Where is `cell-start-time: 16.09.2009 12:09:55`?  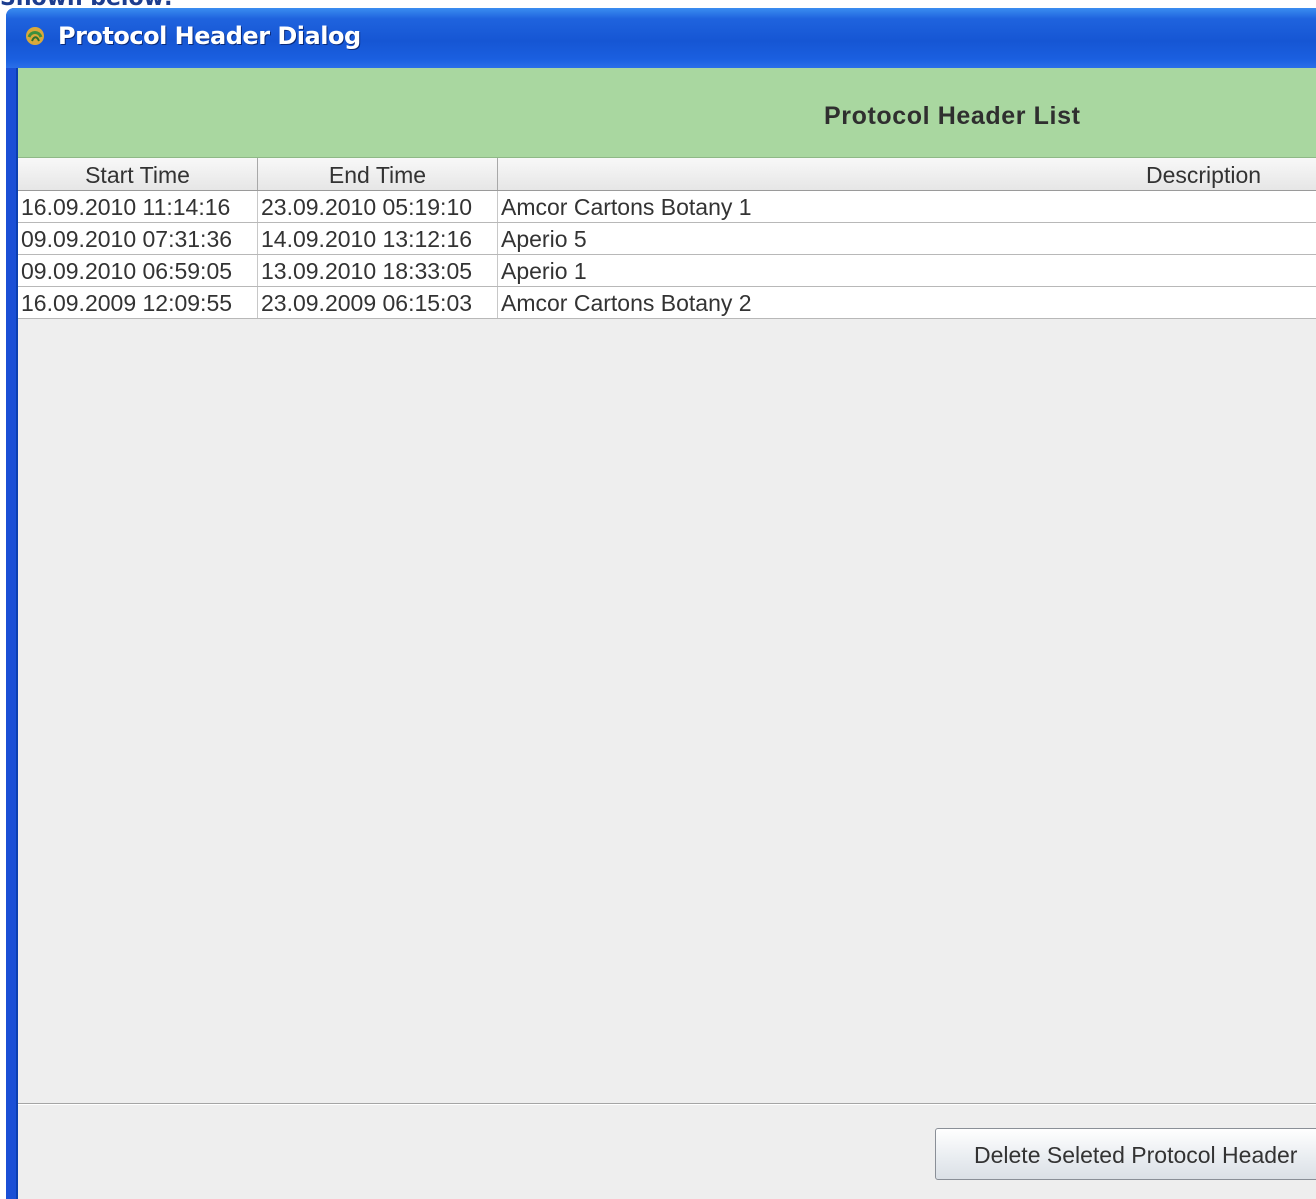
cell-start-time: 16.09.2009 12:09:55 is located at coordinates (138, 302).